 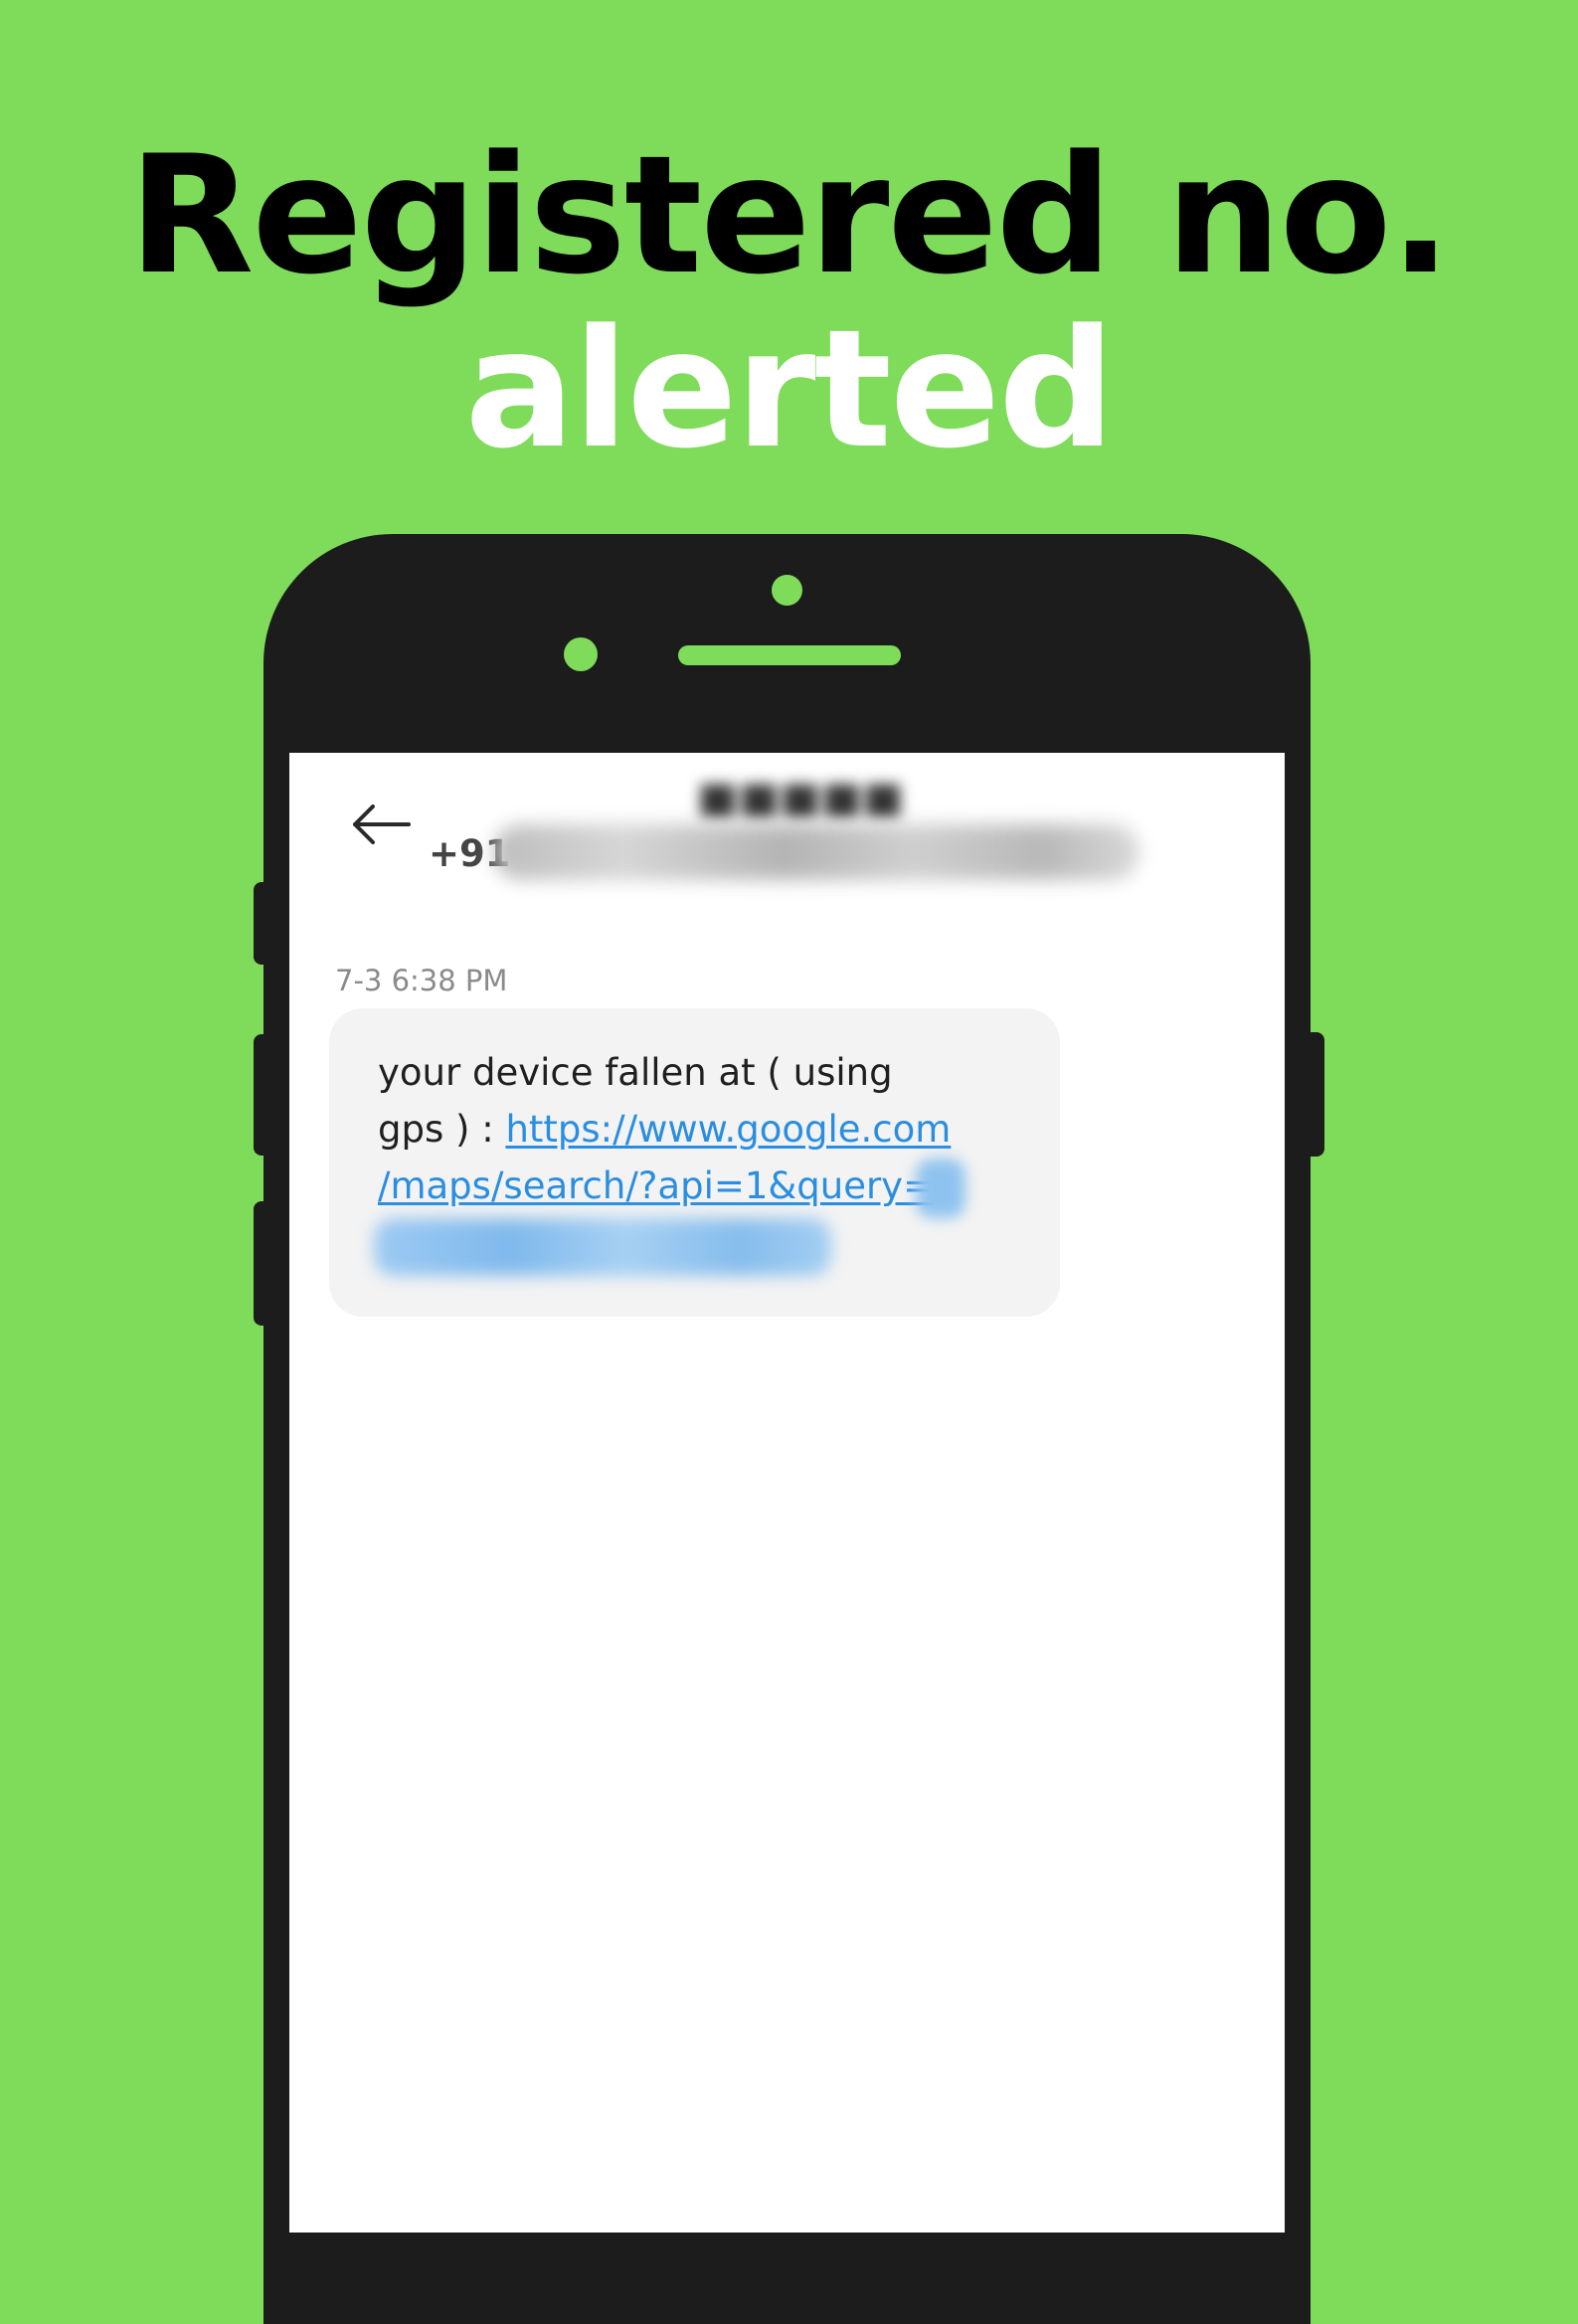 What do you see at coordinates (800, 798) in the screenshot?
I see `contact-name-redacted: ■■■■■` at bounding box center [800, 798].